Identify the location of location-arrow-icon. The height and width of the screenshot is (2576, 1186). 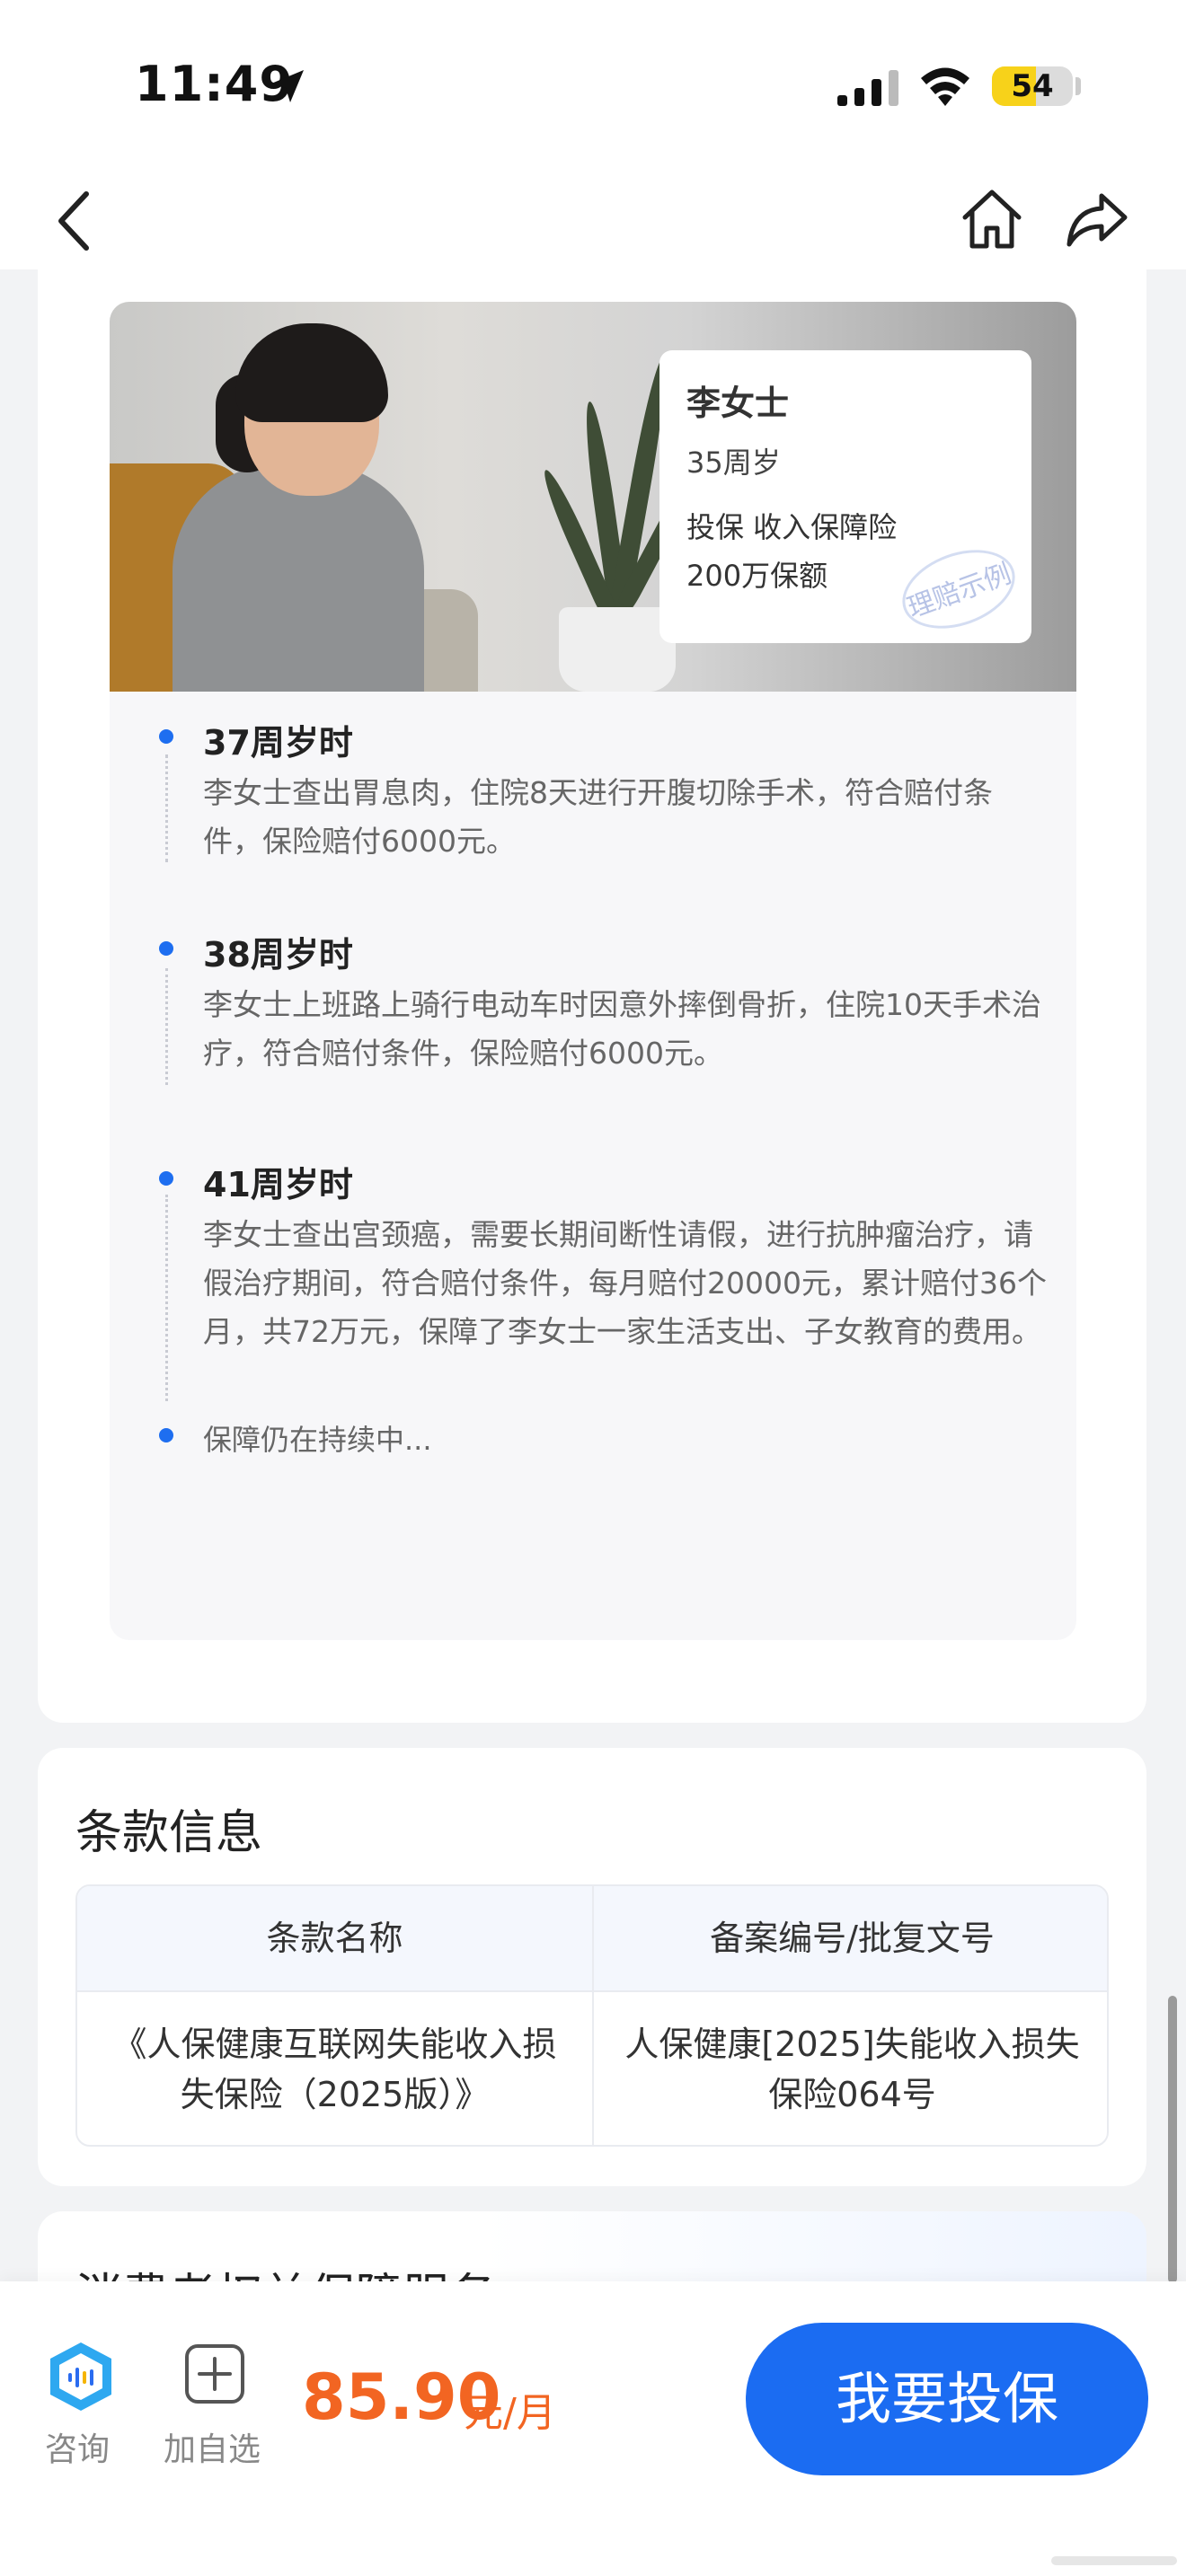
(287, 86).